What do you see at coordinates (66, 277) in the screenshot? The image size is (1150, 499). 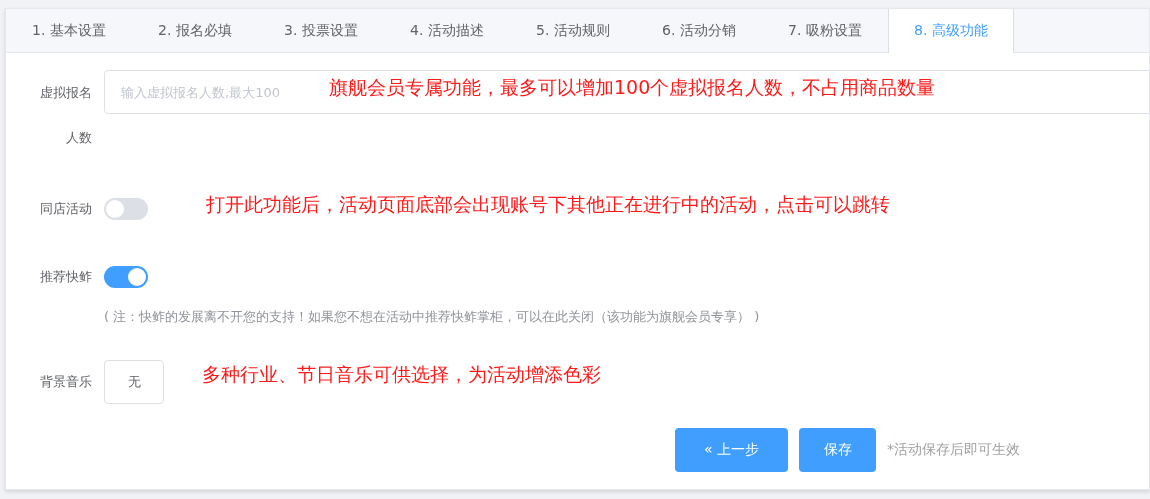 I see `field-label: 推荐快鲊` at bounding box center [66, 277].